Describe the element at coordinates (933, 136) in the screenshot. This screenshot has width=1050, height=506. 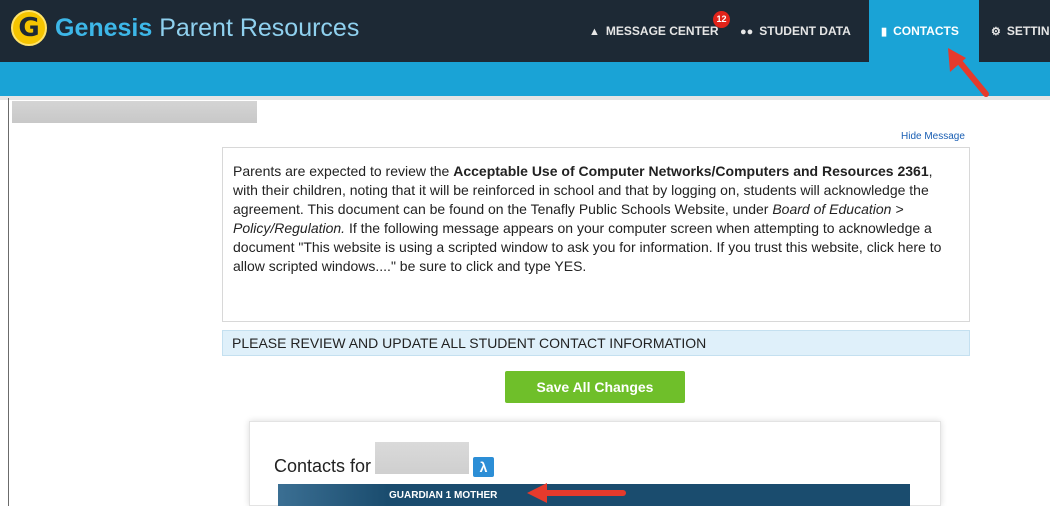
I see `hide-message-link: Hide Message` at that location.